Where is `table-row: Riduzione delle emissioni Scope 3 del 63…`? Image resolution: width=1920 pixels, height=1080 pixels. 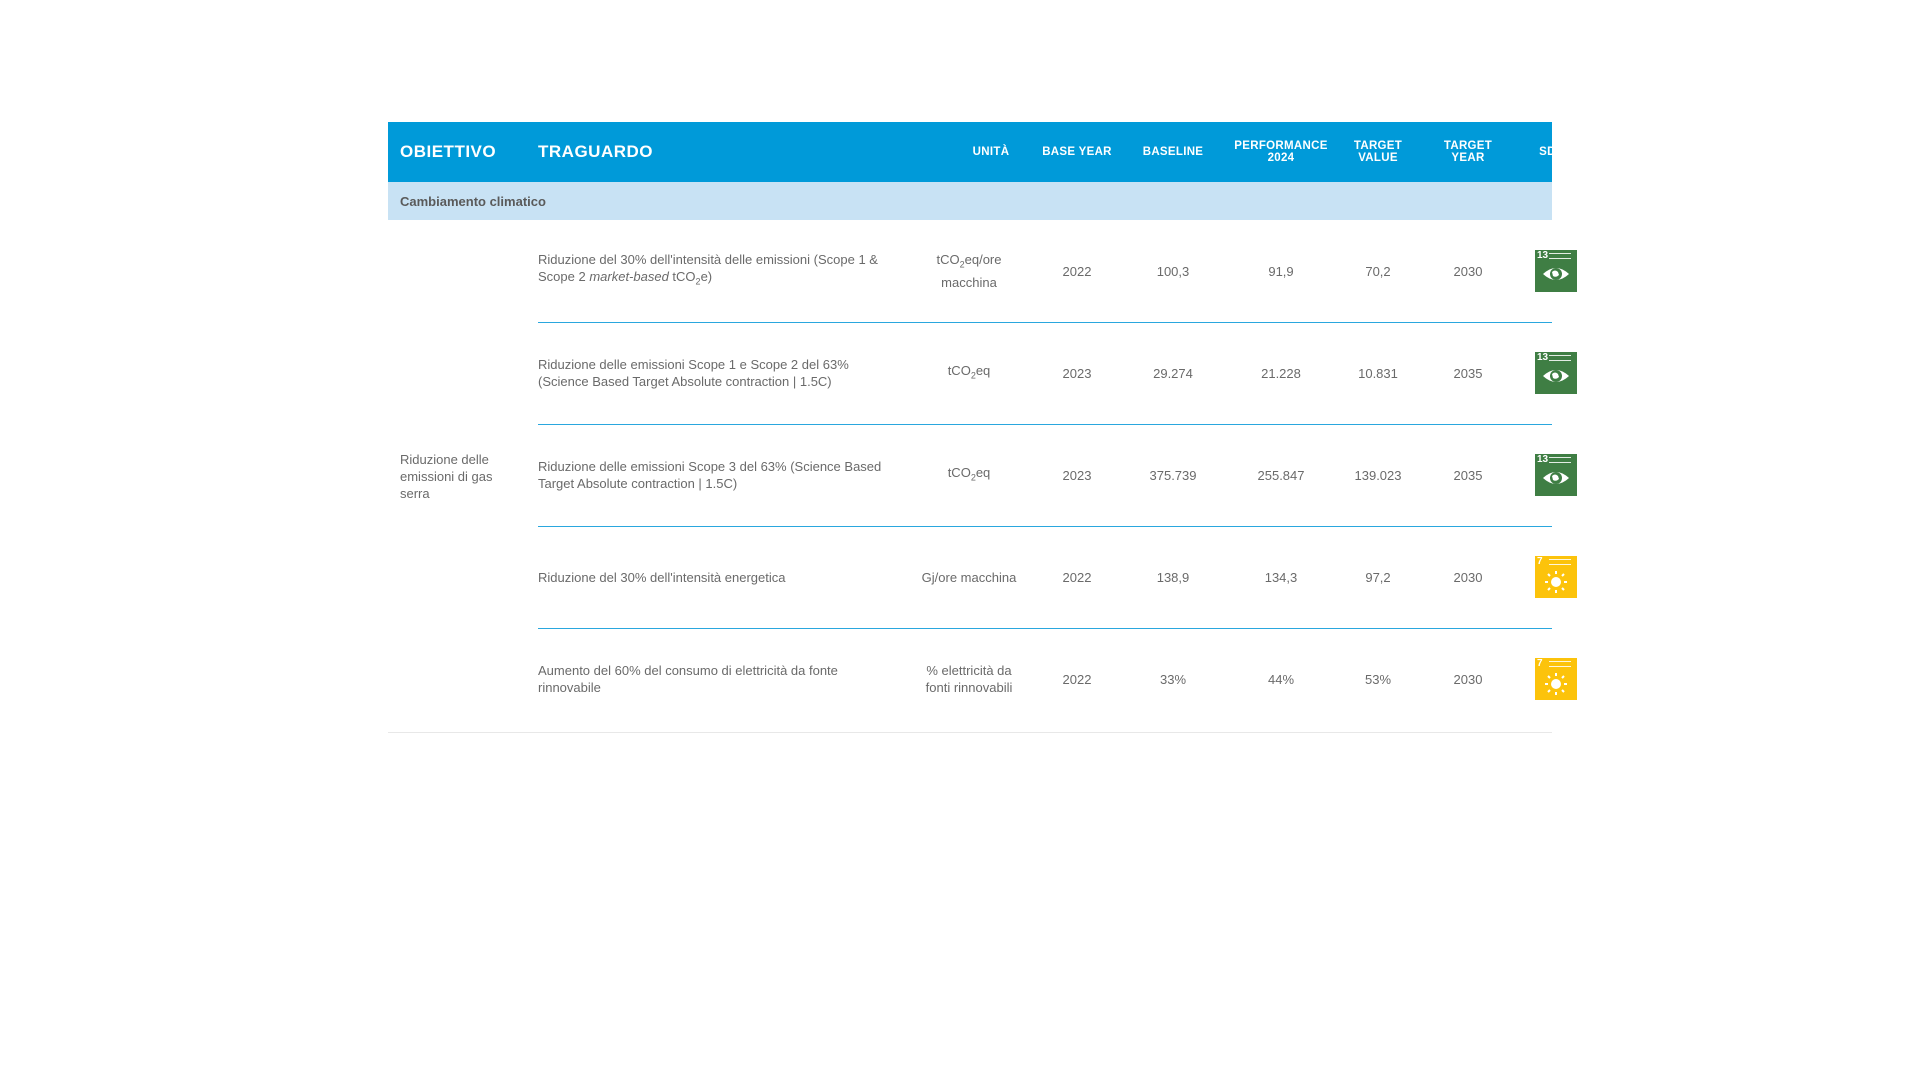
table-row: Riduzione delle emissioni Scope 3 del 63… is located at coordinates (1057, 475).